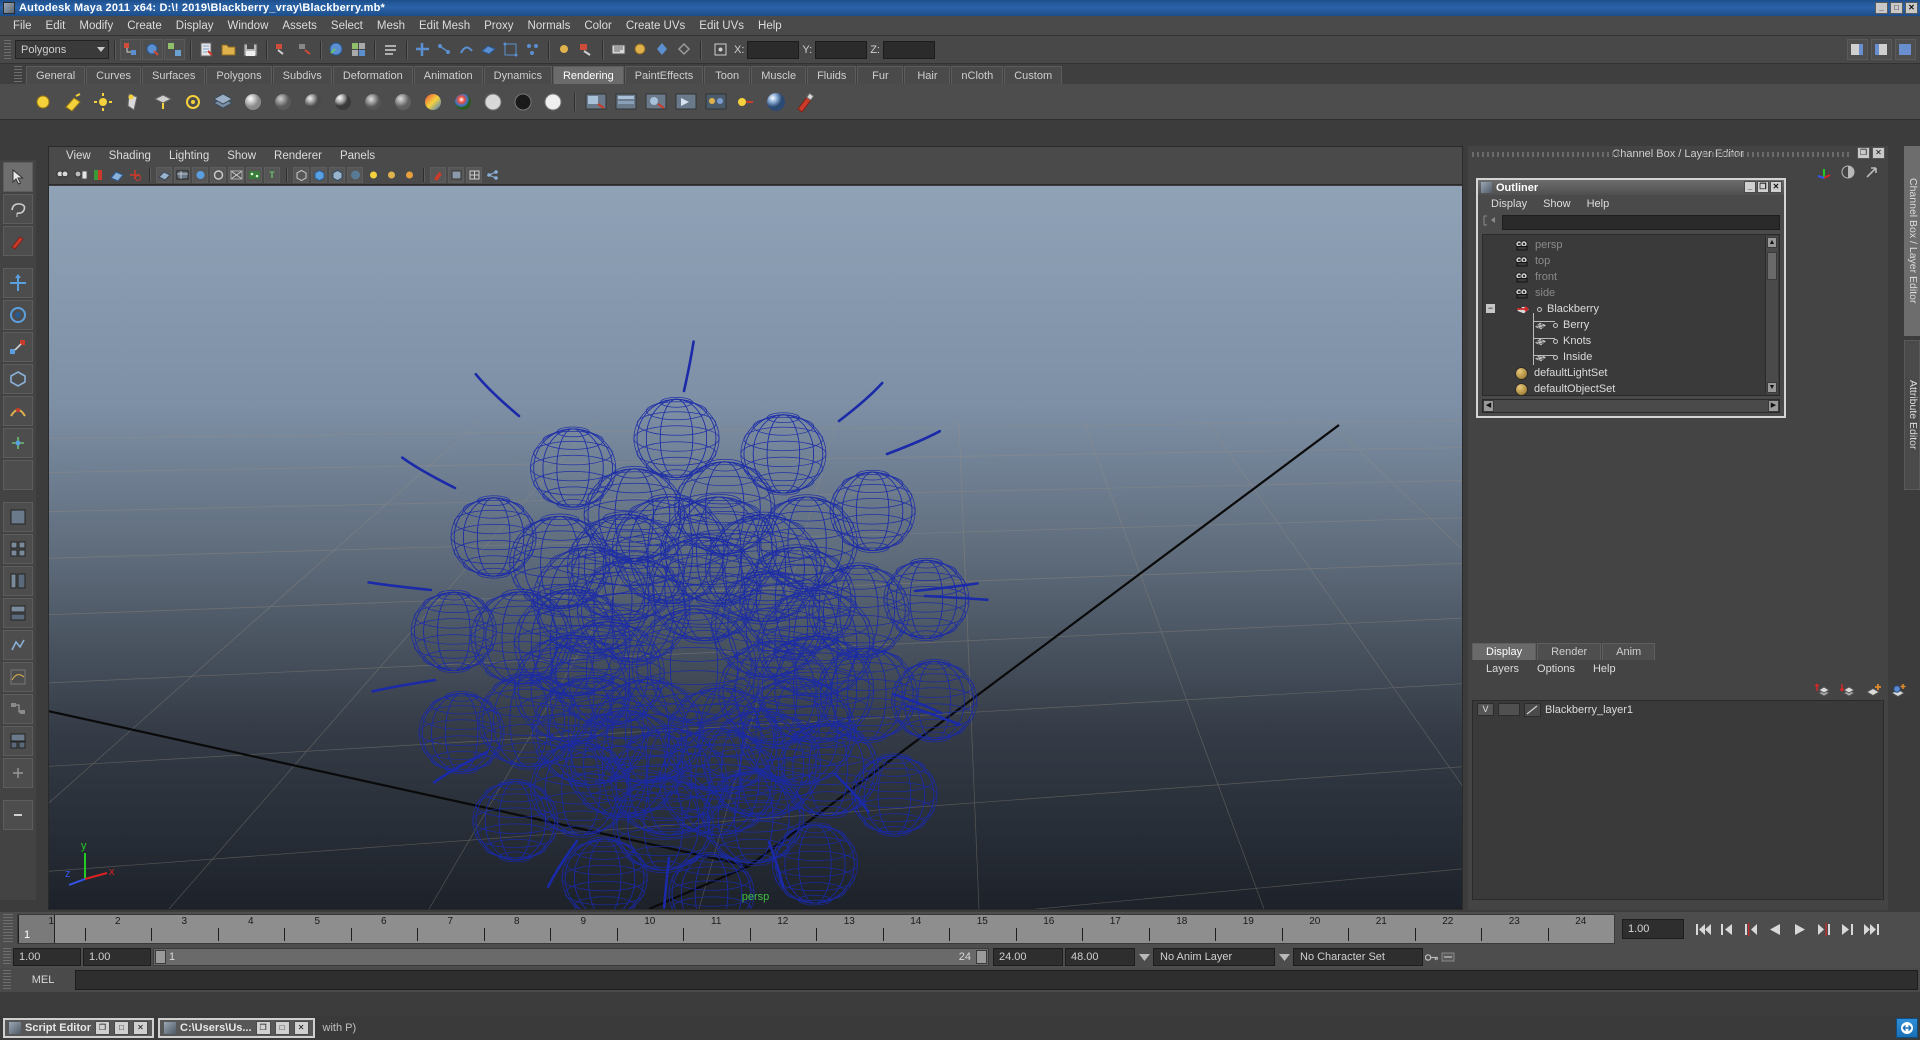 This screenshot has width=1920, height=1040. What do you see at coordinates (456, 174) in the screenshot?
I see `view-cube-icon` at bounding box center [456, 174].